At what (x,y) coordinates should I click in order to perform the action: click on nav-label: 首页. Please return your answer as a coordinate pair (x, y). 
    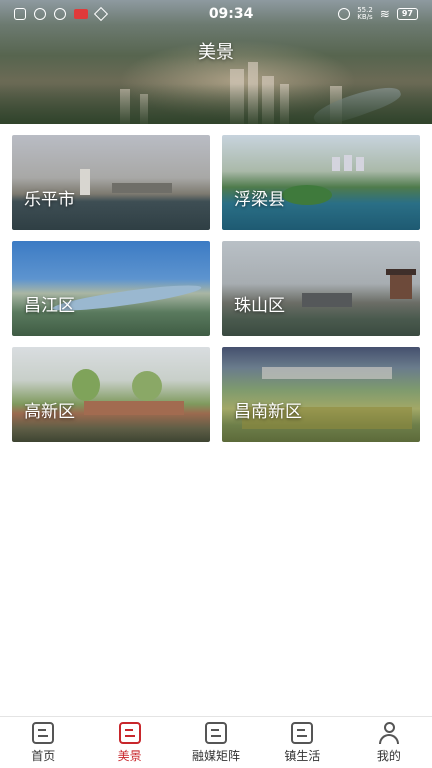
    Looking at the image, I should click on (43, 756).